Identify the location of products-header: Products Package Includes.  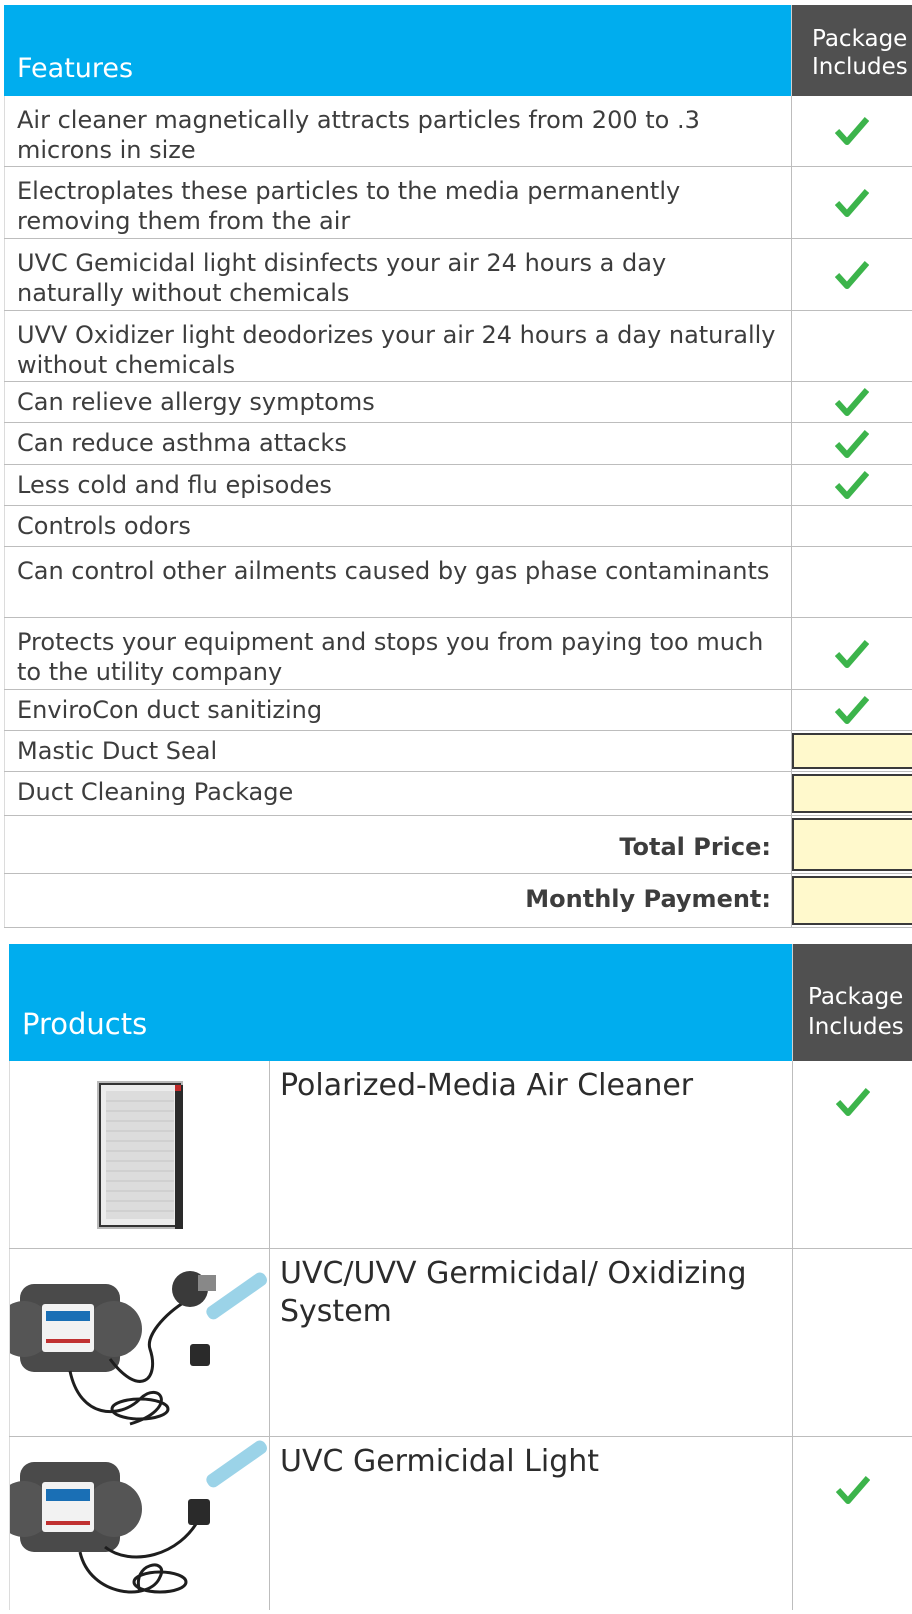
(460, 1002).